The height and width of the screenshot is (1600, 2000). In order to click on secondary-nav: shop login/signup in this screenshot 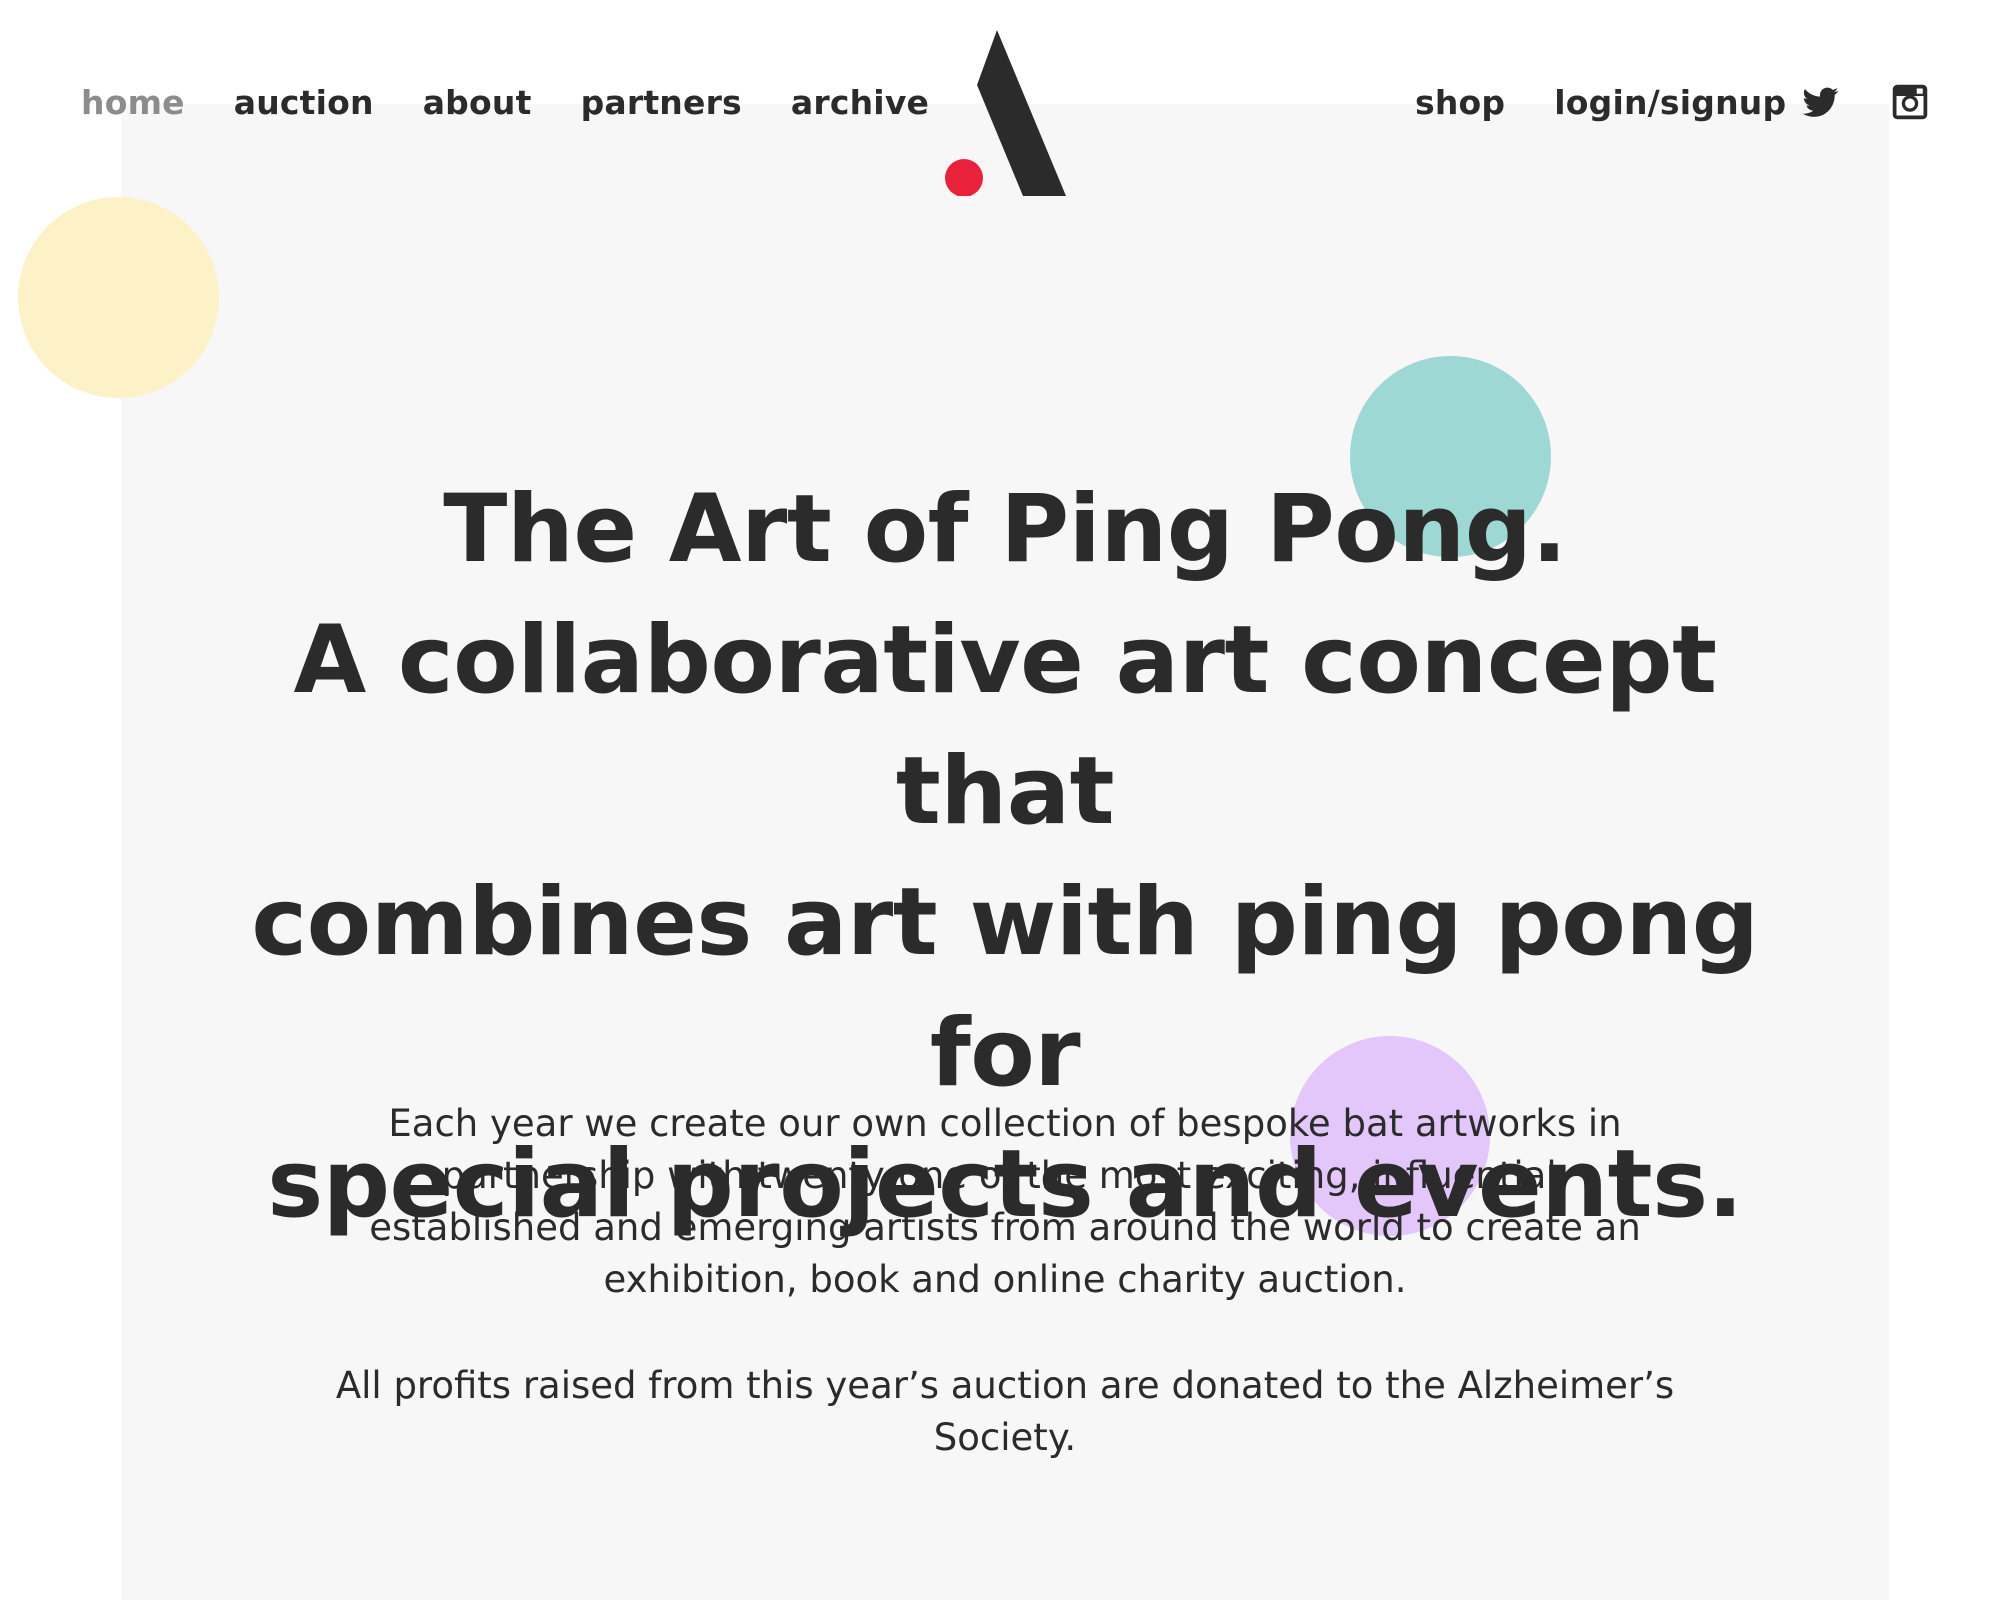, I will do `click(1600, 102)`.